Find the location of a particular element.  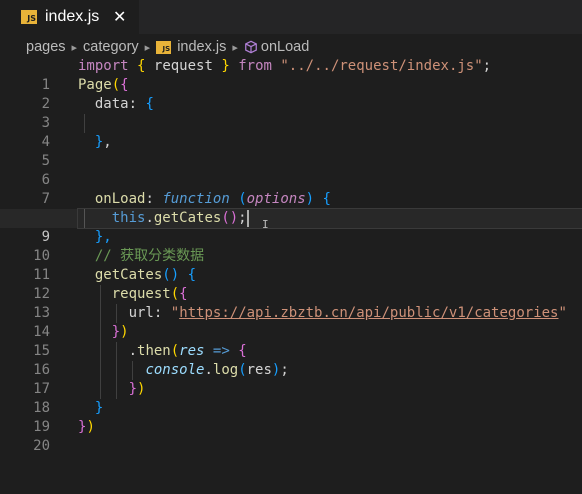

code-line: 5 }, is located at coordinates (291, 151).